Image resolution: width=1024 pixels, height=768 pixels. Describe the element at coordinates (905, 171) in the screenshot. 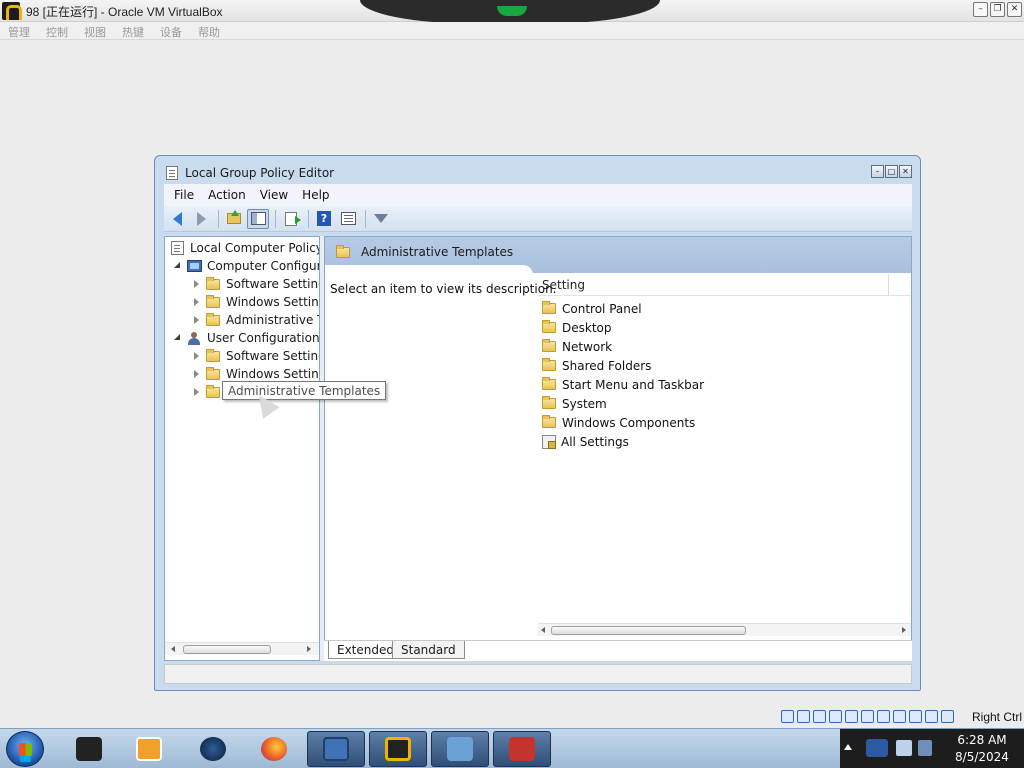

I see `gpe-close-button: ✕` at that location.